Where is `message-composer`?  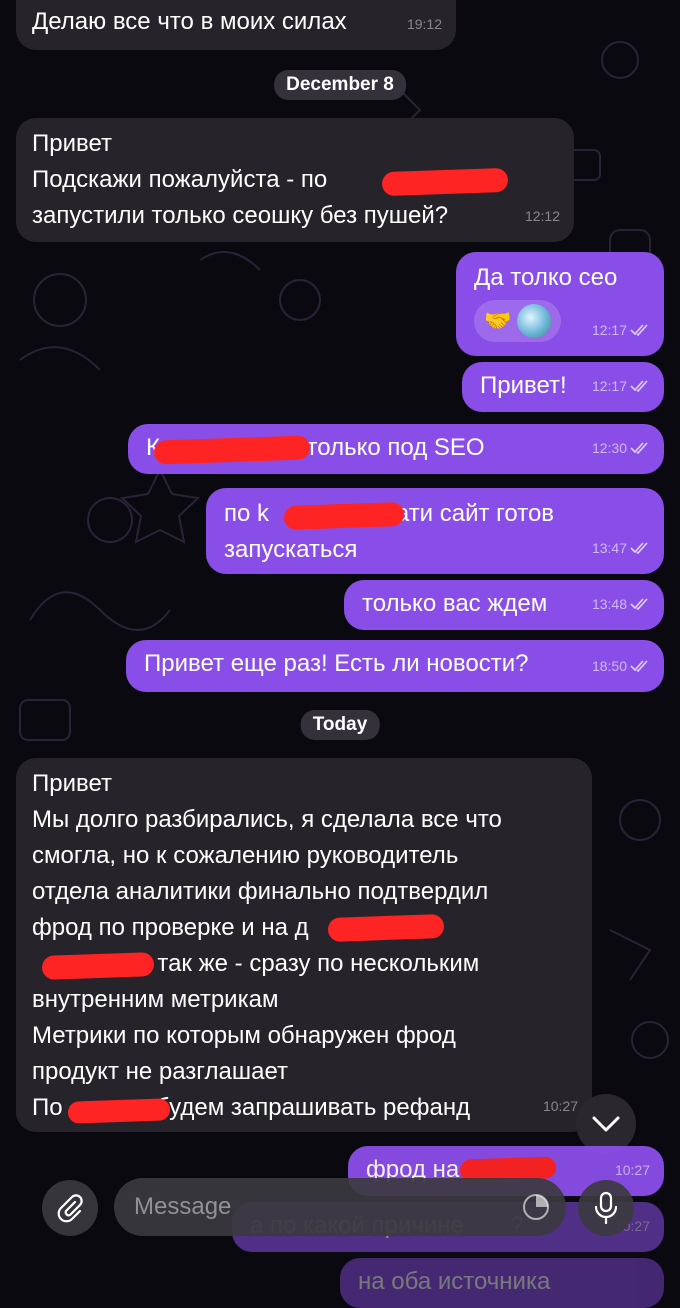 message-composer is located at coordinates (340, 1215).